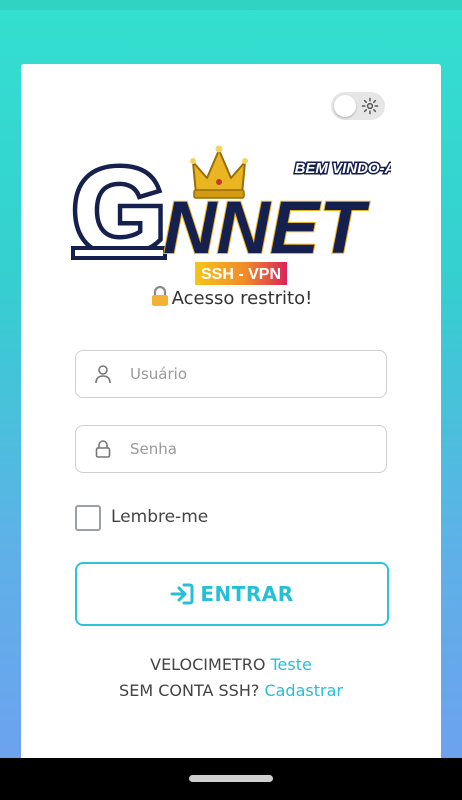 The image size is (462, 800). Describe the element at coordinates (250, 449) in the screenshot. I see `password-input` at that location.